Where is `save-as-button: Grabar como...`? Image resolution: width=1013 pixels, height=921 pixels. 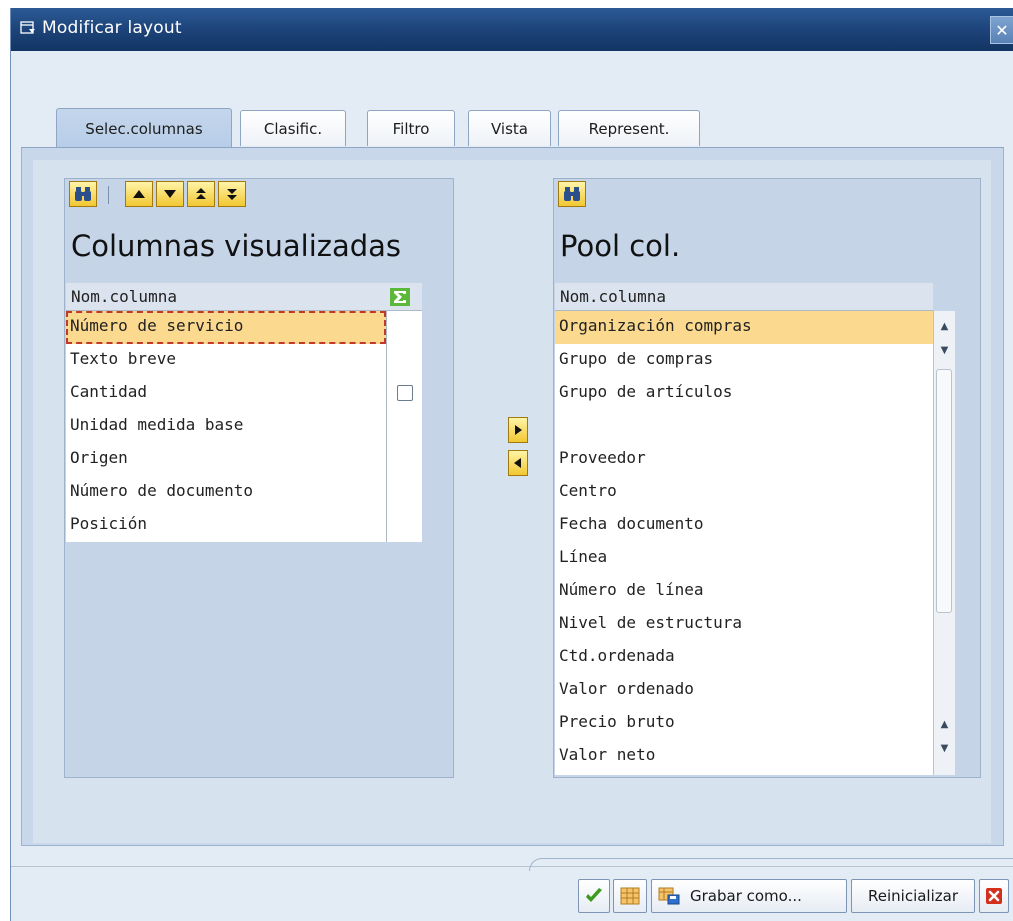 save-as-button: Grabar como... is located at coordinates (749, 896).